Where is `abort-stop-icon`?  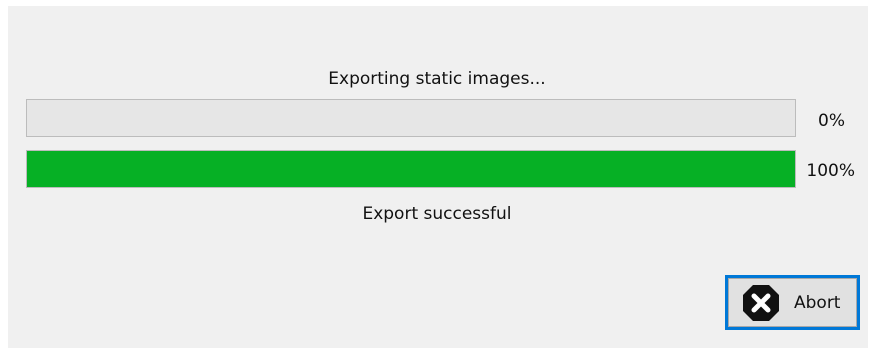 abort-stop-icon is located at coordinates (761, 303).